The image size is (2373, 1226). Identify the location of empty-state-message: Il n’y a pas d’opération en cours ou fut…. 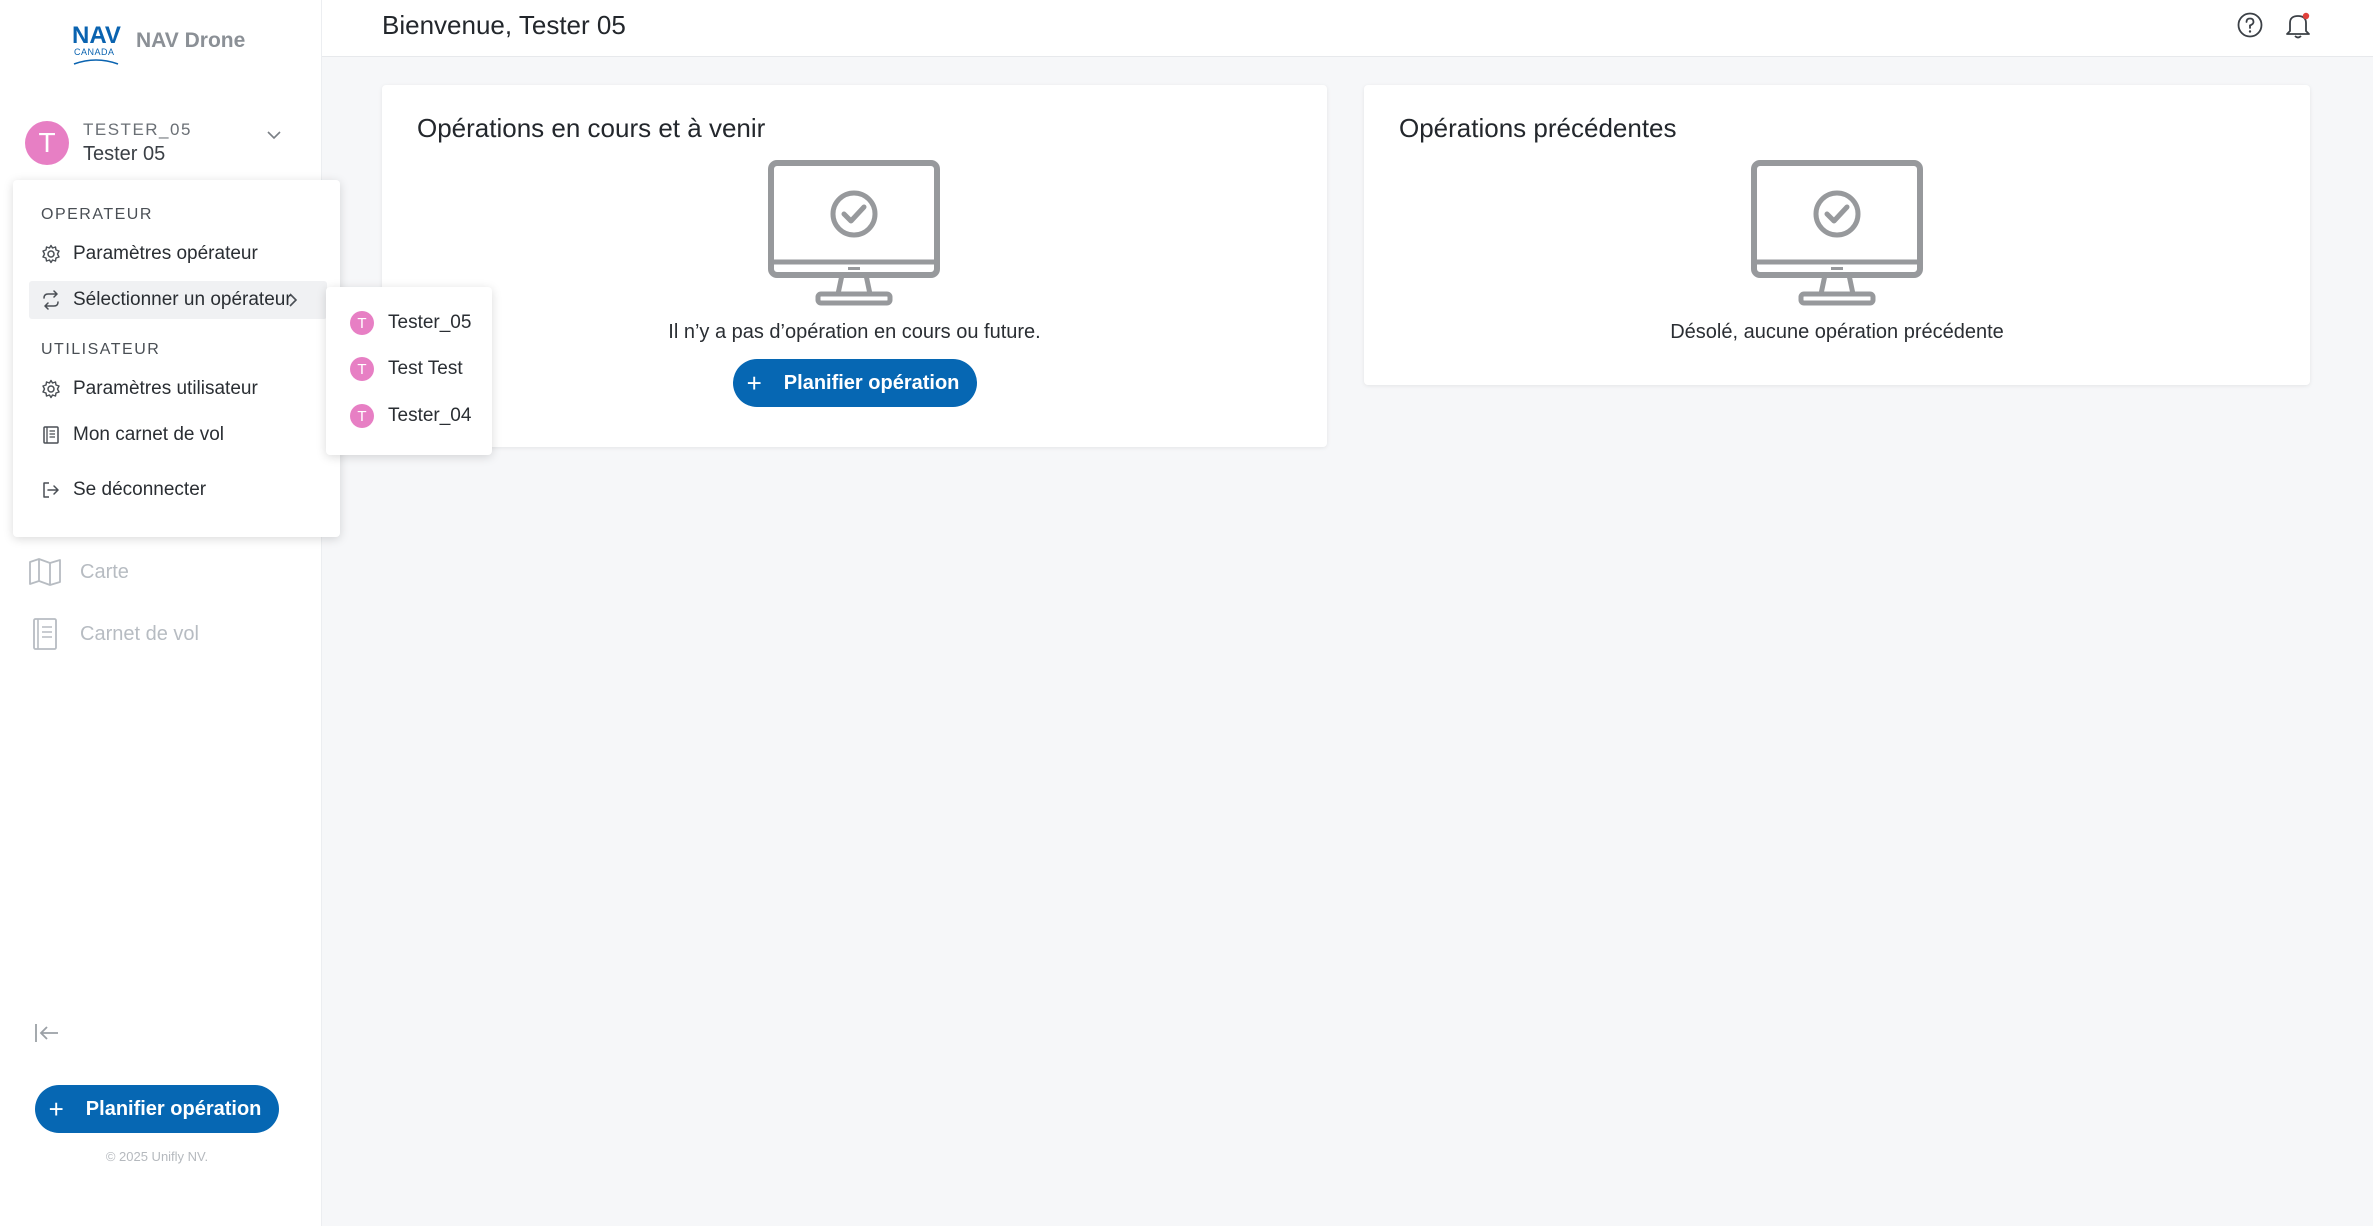
(854, 332).